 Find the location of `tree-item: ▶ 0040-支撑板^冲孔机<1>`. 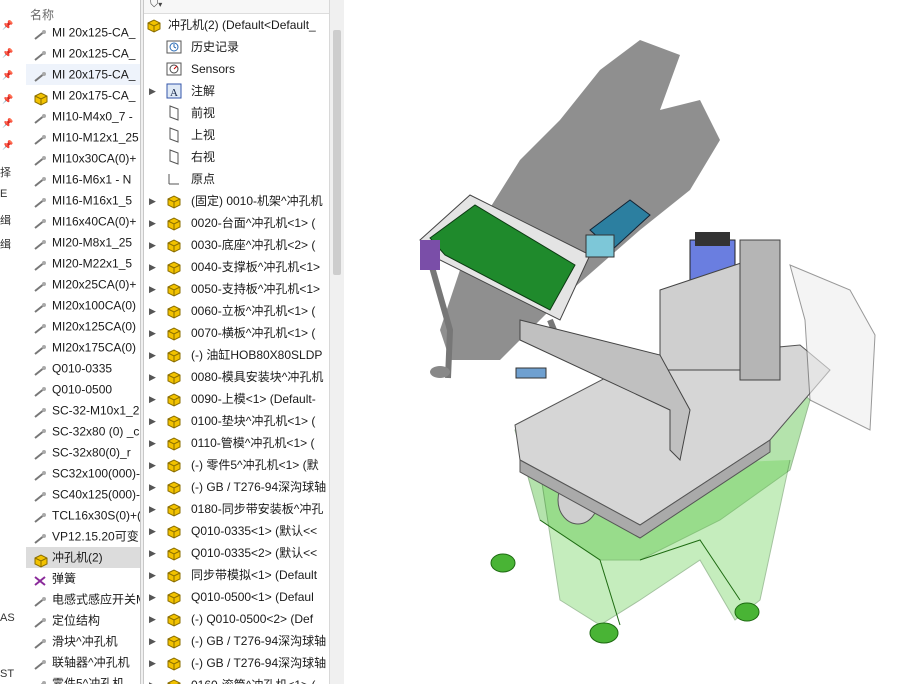

tree-item: ▶ 0040-支撑板^冲孔机<1> is located at coordinates (236, 267).